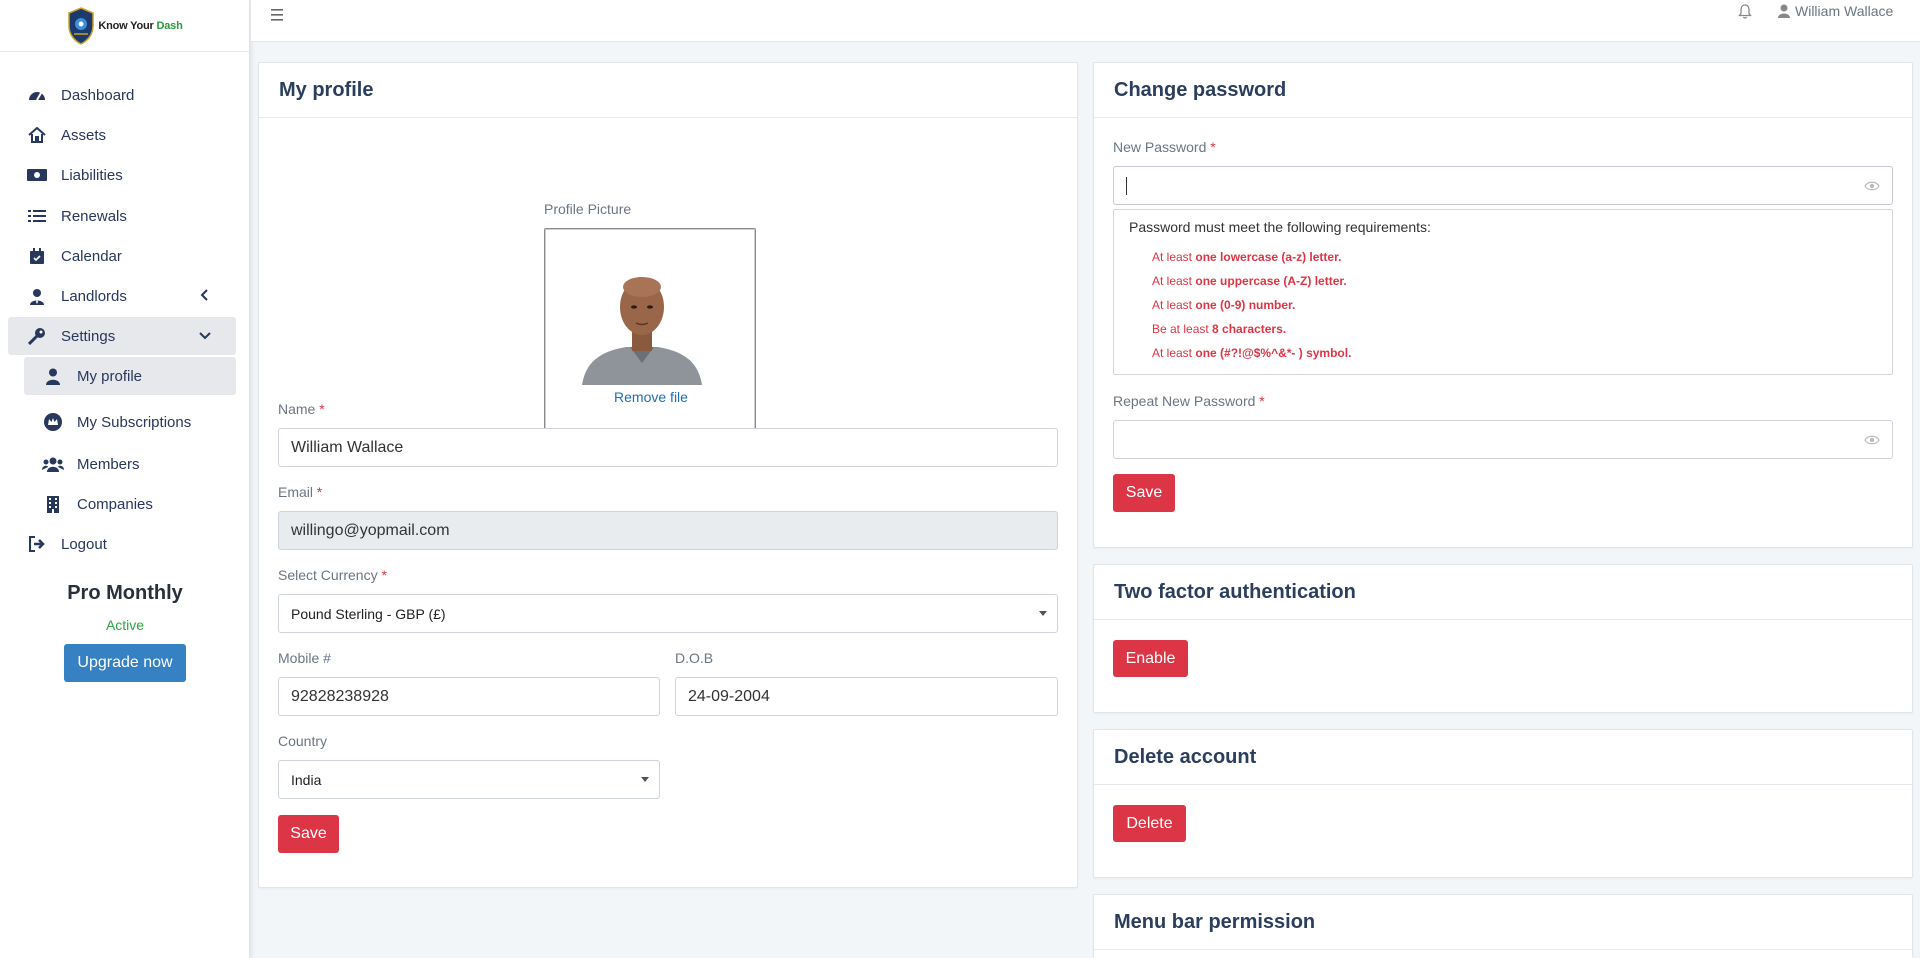 This screenshot has width=1920, height=958. I want to click on chevron-left-icon, so click(204, 295).